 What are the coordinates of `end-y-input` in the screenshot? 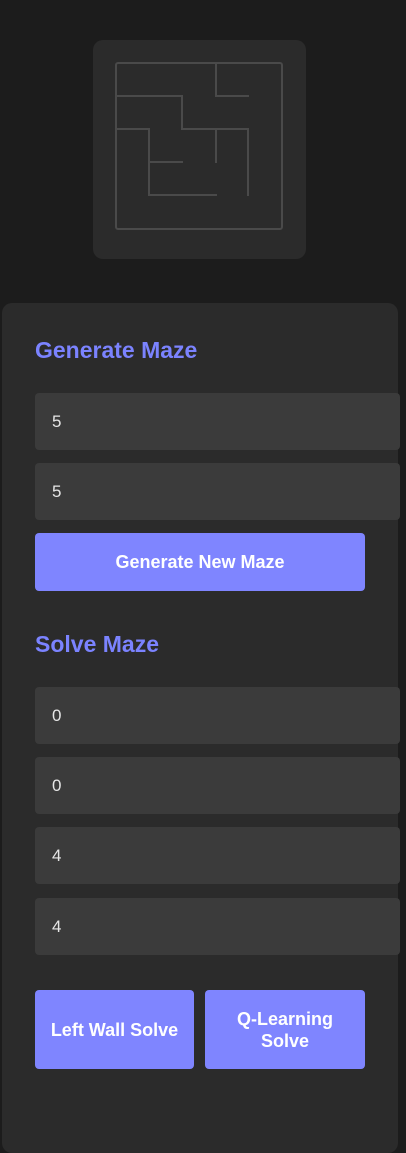 It's located at (217, 926).